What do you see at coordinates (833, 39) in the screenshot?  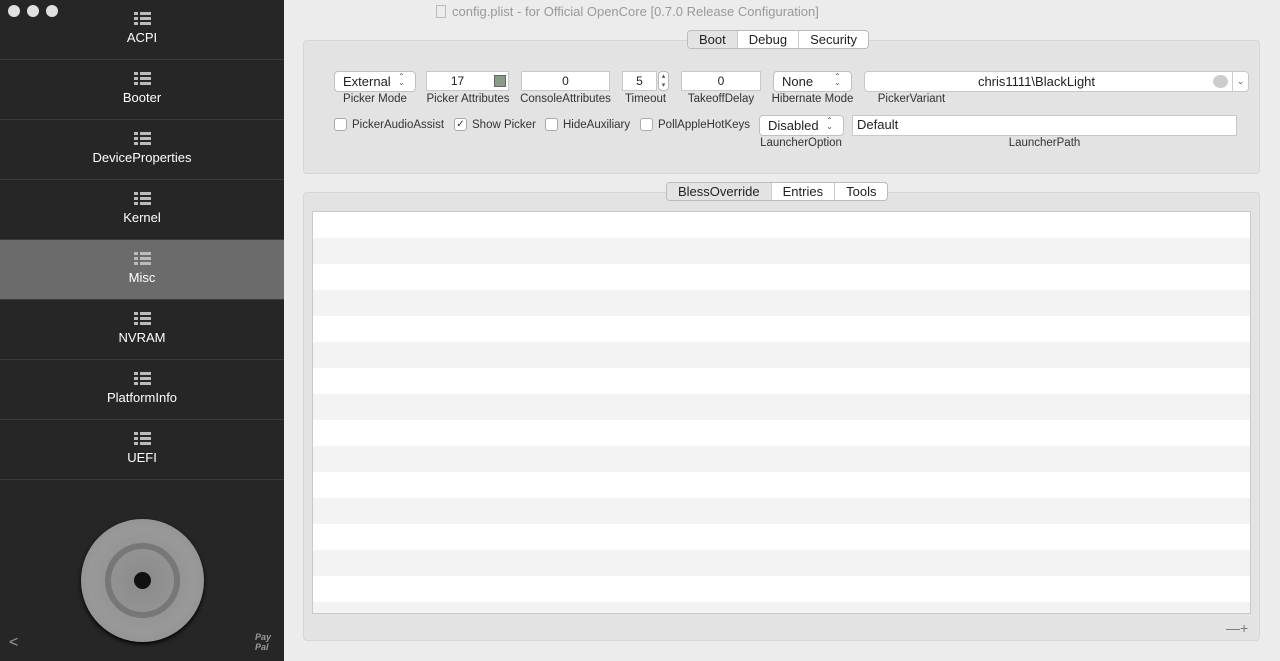 I see `tab-security: Security` at bounding box center [833, 39].